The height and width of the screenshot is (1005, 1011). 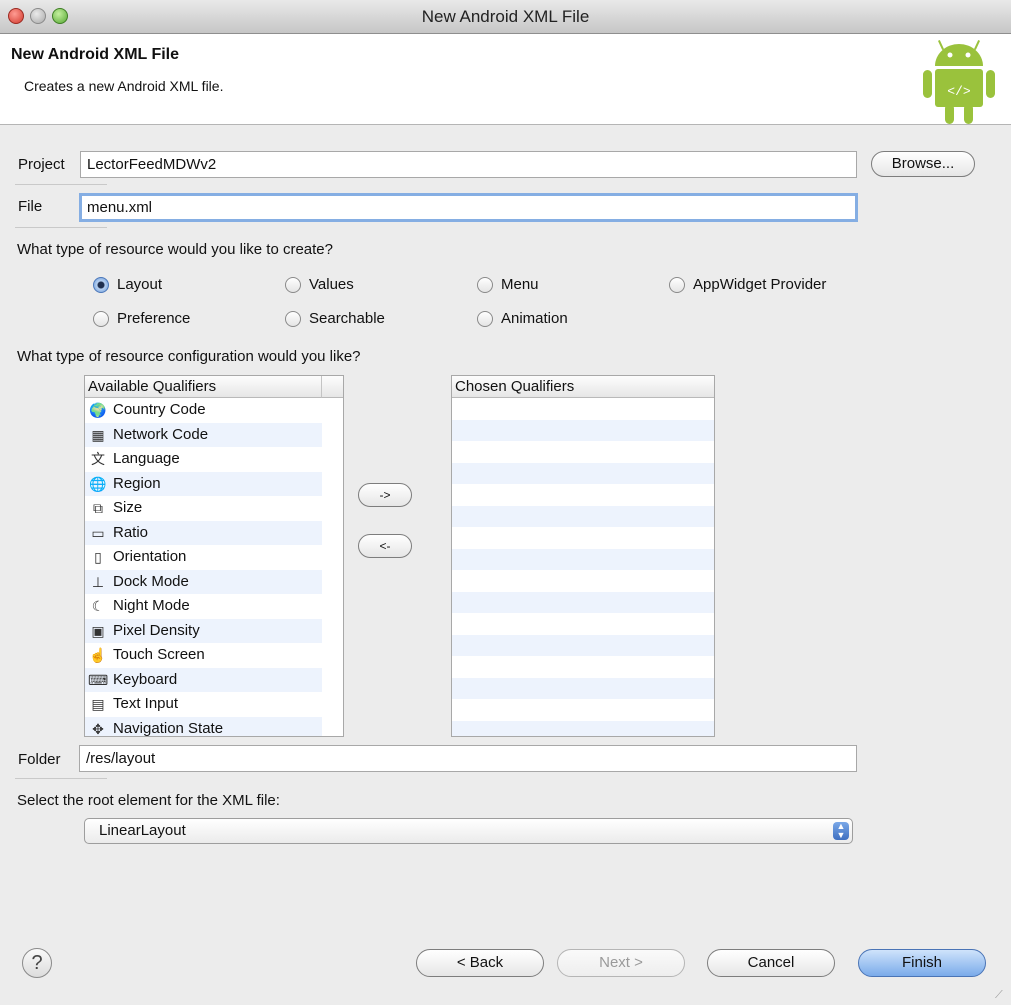 What do you see at coordinates (203, 483) in the screenshot?
I see `qualifier-item: 🌐 Region` at bounding box center [203, 483].